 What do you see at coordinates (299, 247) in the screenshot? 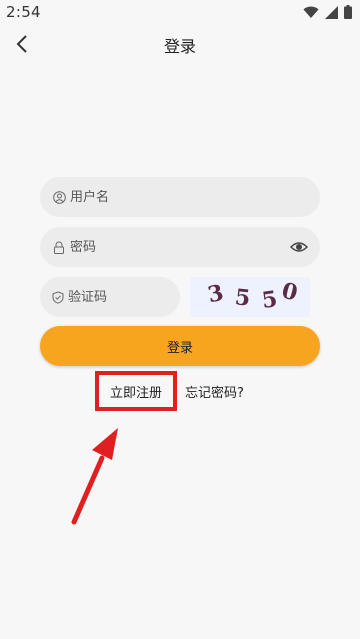
I see `eye-icon` at bounding box center [299, 247].